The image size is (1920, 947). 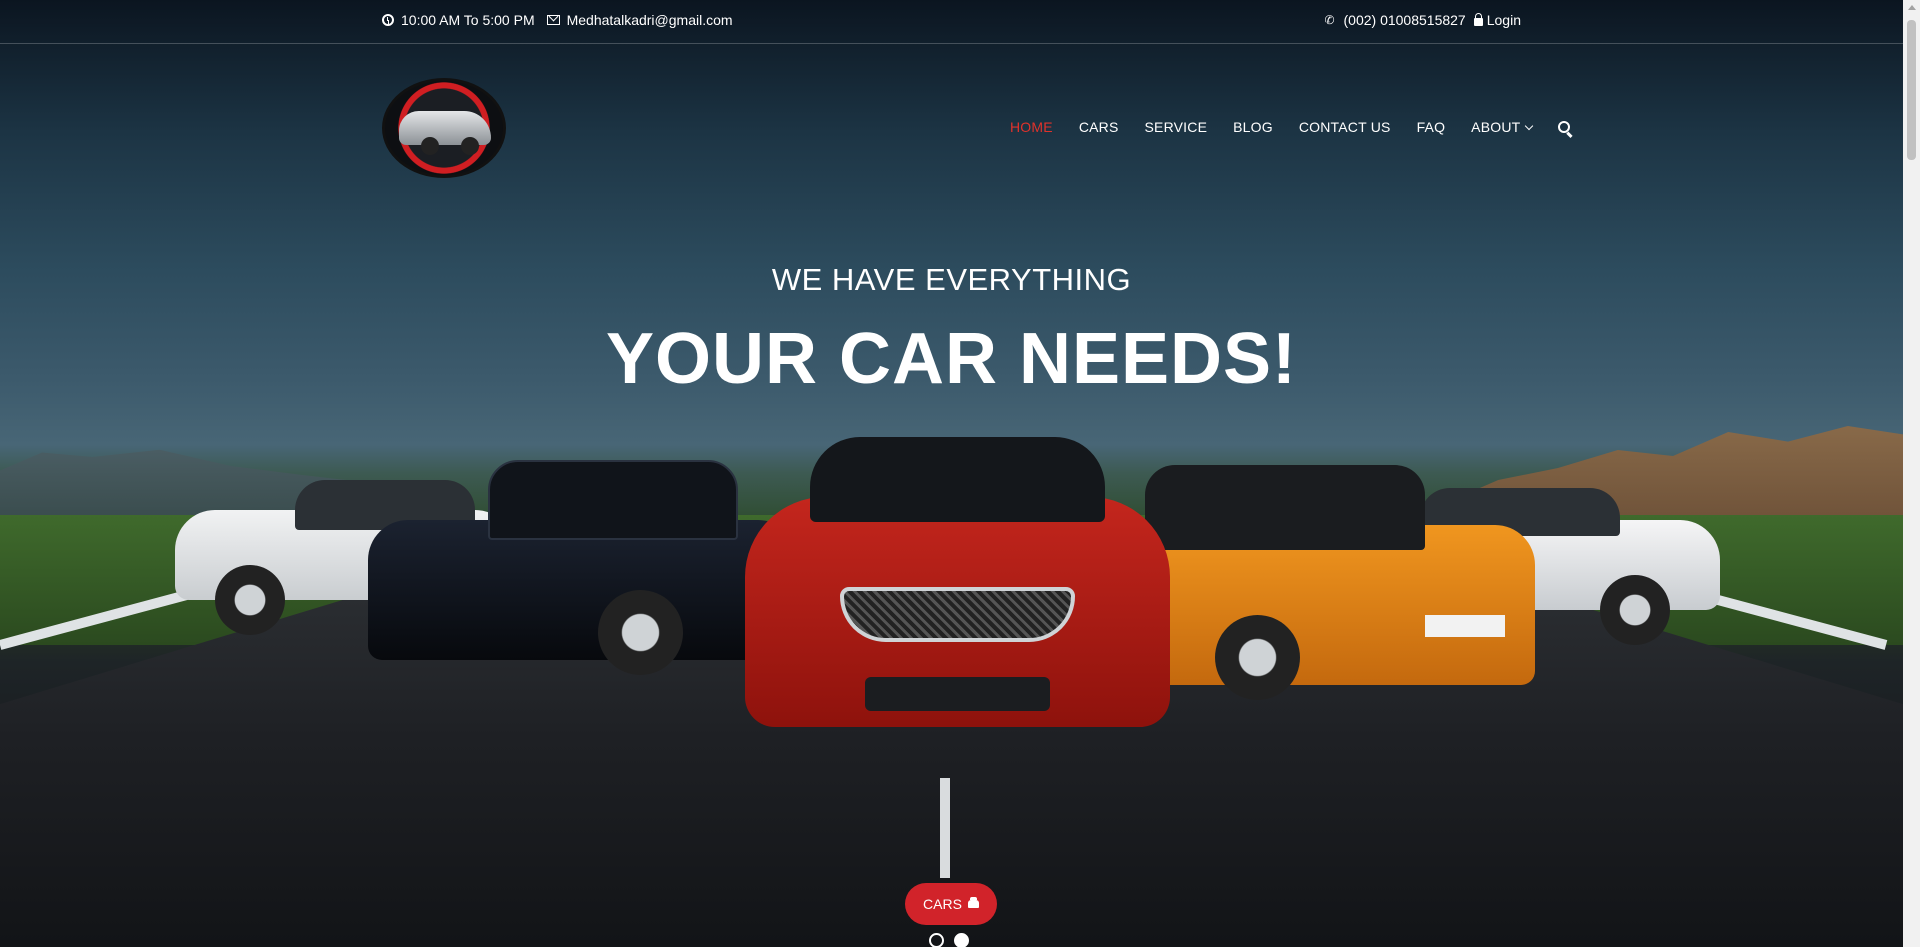 What do you see at coordinates (951, 279) in the screenshot?
I see `hero-subtitle: WE HAVE EVERYTHING` at bounding box center [951, 279].